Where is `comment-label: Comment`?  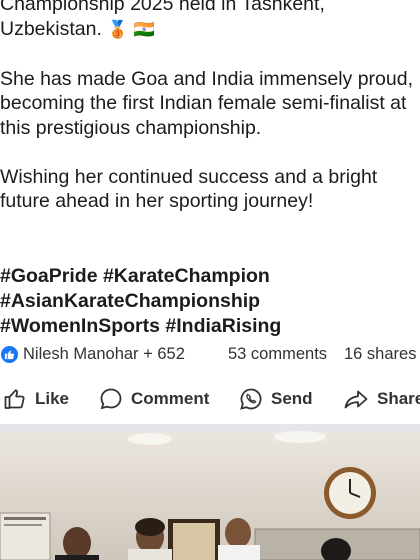
comment-label: Comment is located at coordinates (170, 398).